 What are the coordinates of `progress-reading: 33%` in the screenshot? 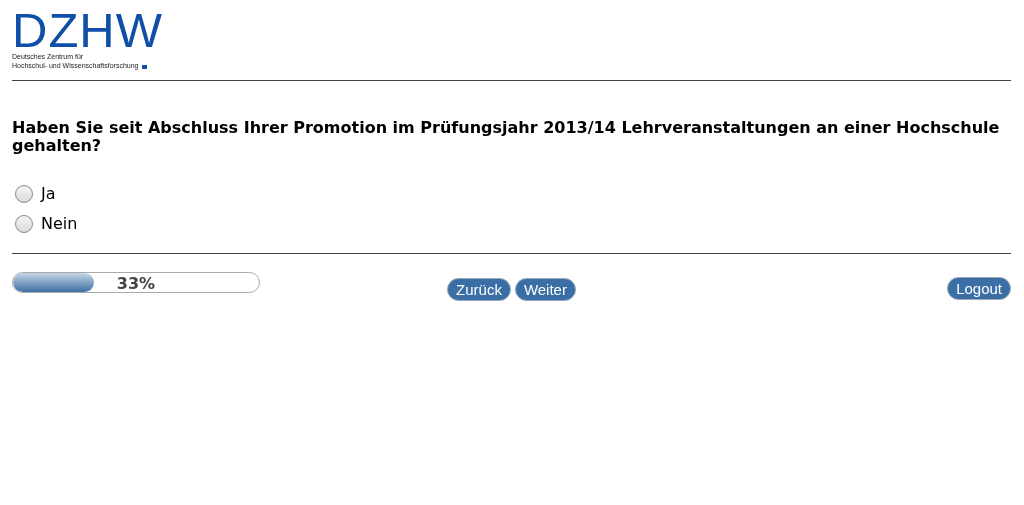 It's located at (136, 282).